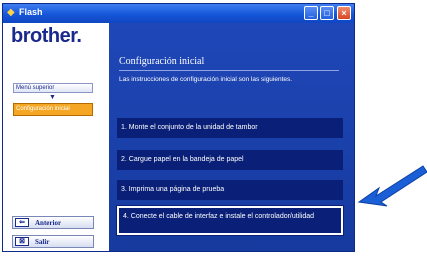 The width and height of the screenshot is (427, 256). Describe the element at coordinates (22, 222) in the screenshot. I see `back-arrow-icon: ⇐` at that location.